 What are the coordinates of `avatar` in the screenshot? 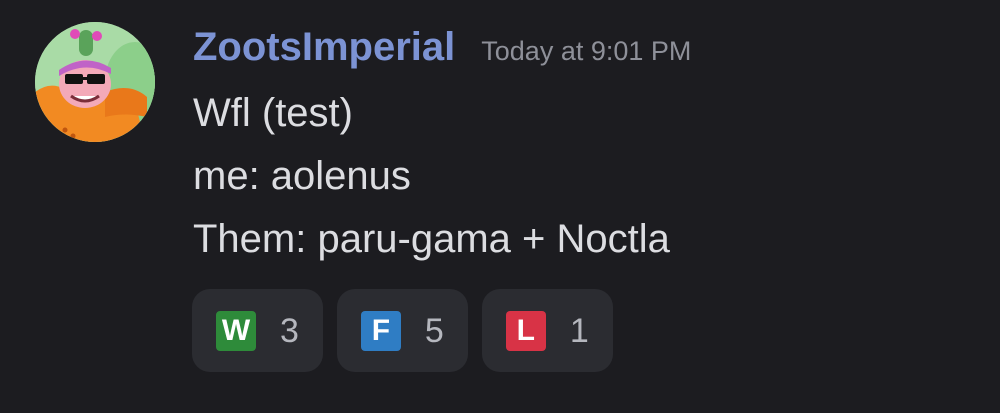 It's located at (95, 82).